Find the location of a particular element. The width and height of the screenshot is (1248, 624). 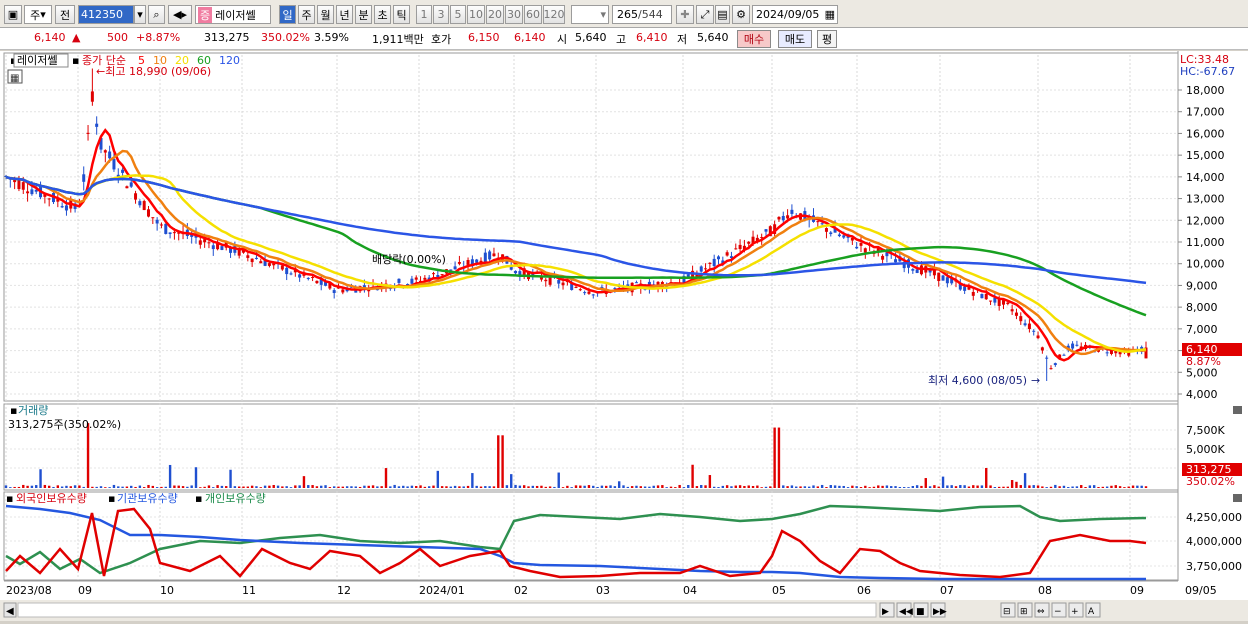

hold-legend-foreign: 외국인보유수량 is located at coordinates (51, 498).